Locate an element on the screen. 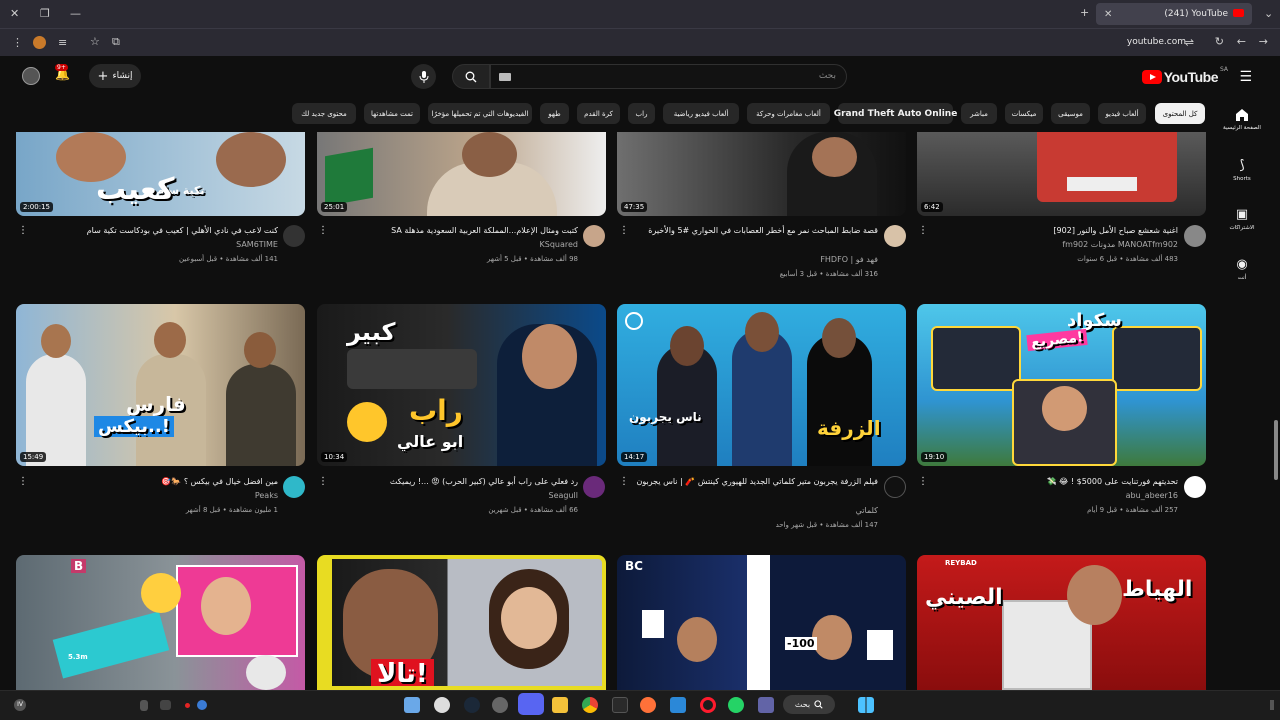  channel-name: SAM6TIME is located at coordinates (169, 244).